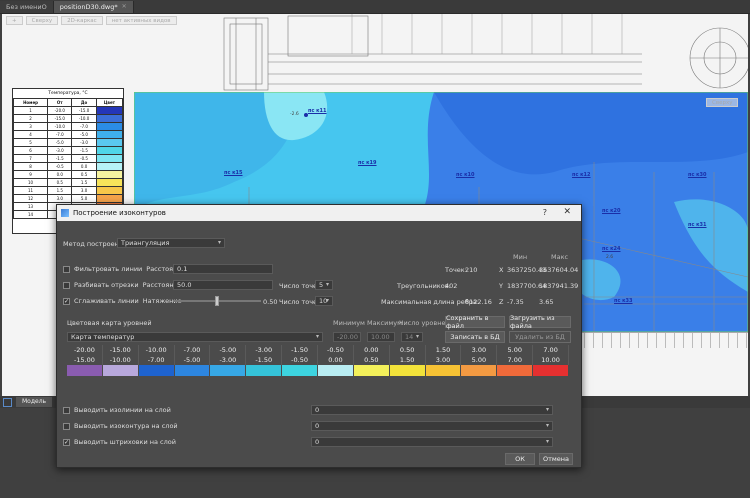 The image size is (750, 498). What do you see at coordinates (581, 175) in the screenshot?
I see `point-label: пс к12` at bounding box center [581, 175].